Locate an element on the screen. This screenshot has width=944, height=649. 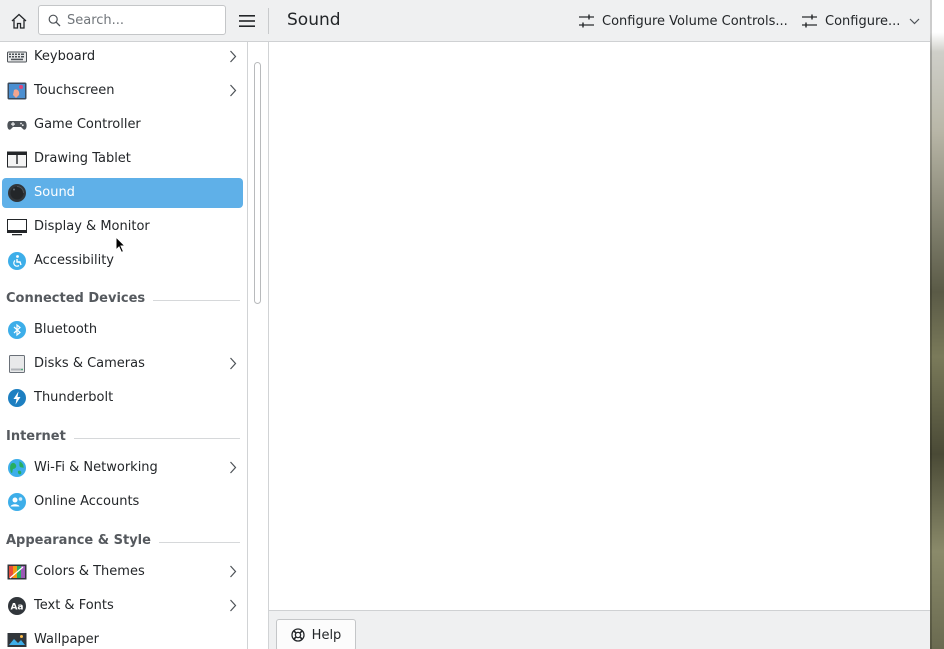
sidebar-scrollbar is located at coordinates (258, 345).